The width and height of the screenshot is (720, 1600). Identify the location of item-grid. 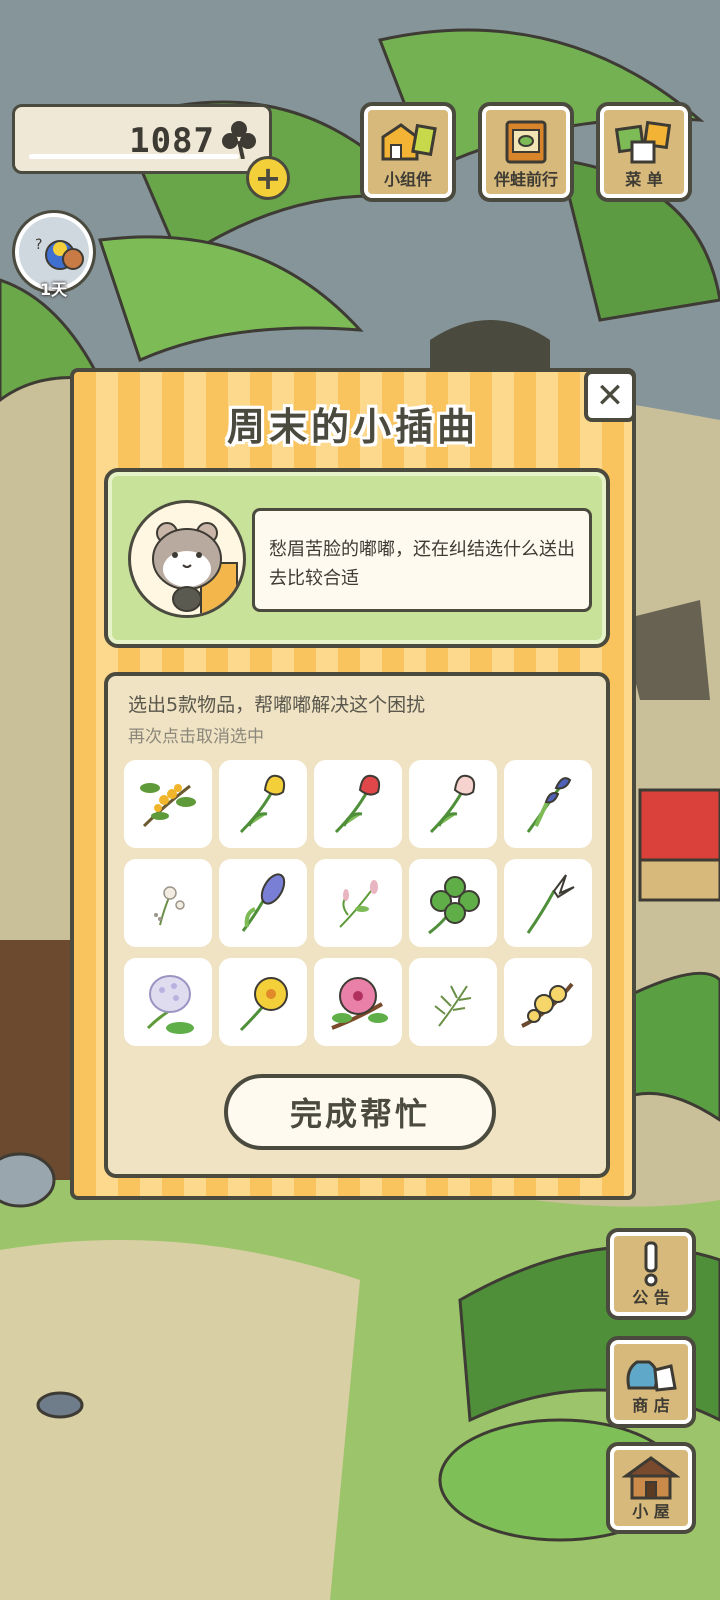
(359, 903).